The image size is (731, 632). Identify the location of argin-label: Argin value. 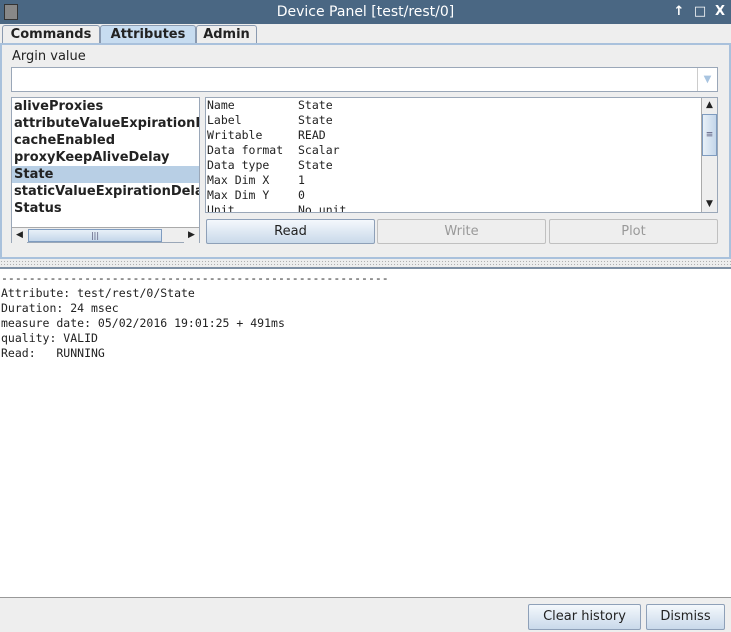
(49, 56).